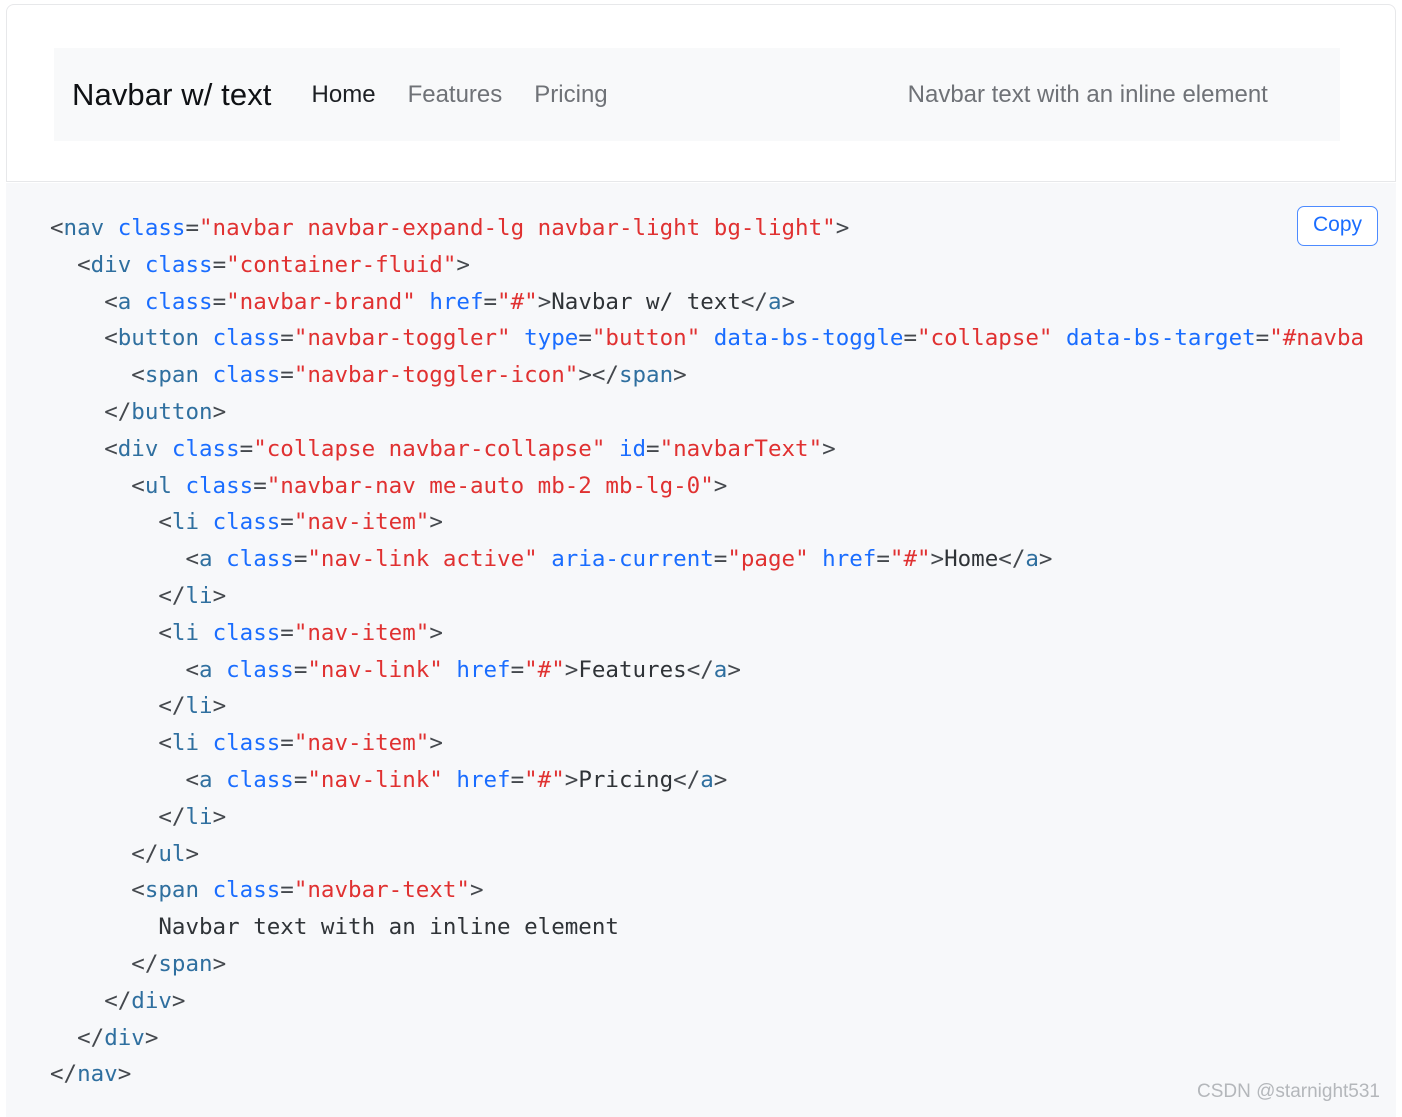  I want to click on code-token-attr: type, so click(551, 338).